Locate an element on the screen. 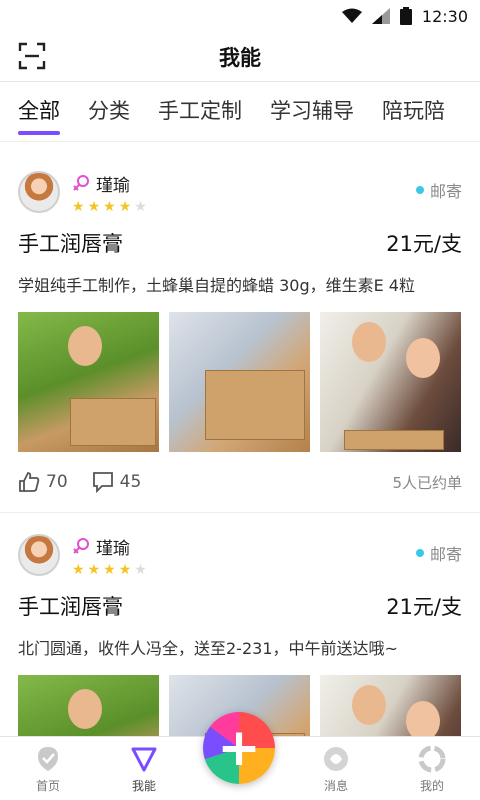 Image resolution: width=480 pixels, height=800 pixels. tab-companion: 陪玩陪 is located at coordinates (413, 112).